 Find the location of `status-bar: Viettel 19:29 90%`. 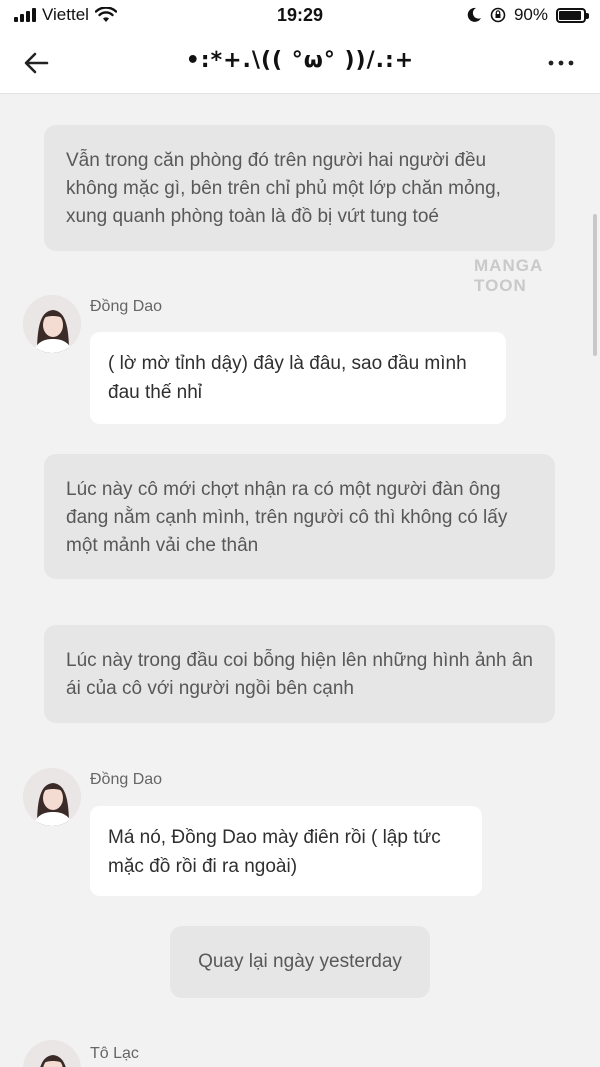

status-bar: Viettel 19:29 90% is located at coordinates (300, 16).